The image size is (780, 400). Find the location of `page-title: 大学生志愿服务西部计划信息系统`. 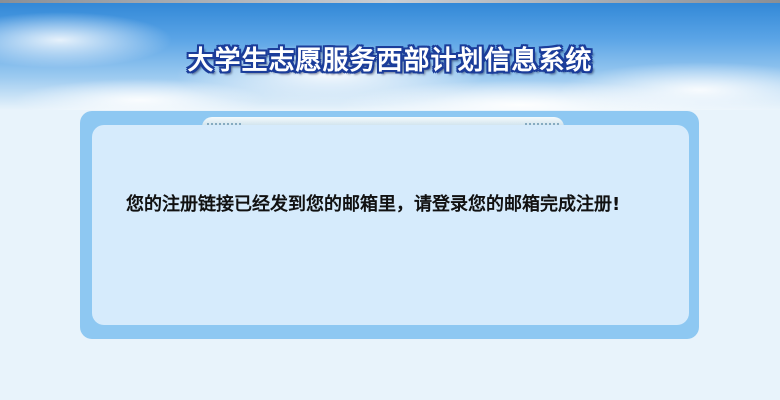

page-title: 大学生志愿服务西部计划信息系统 is located at coordinates (390, 61).